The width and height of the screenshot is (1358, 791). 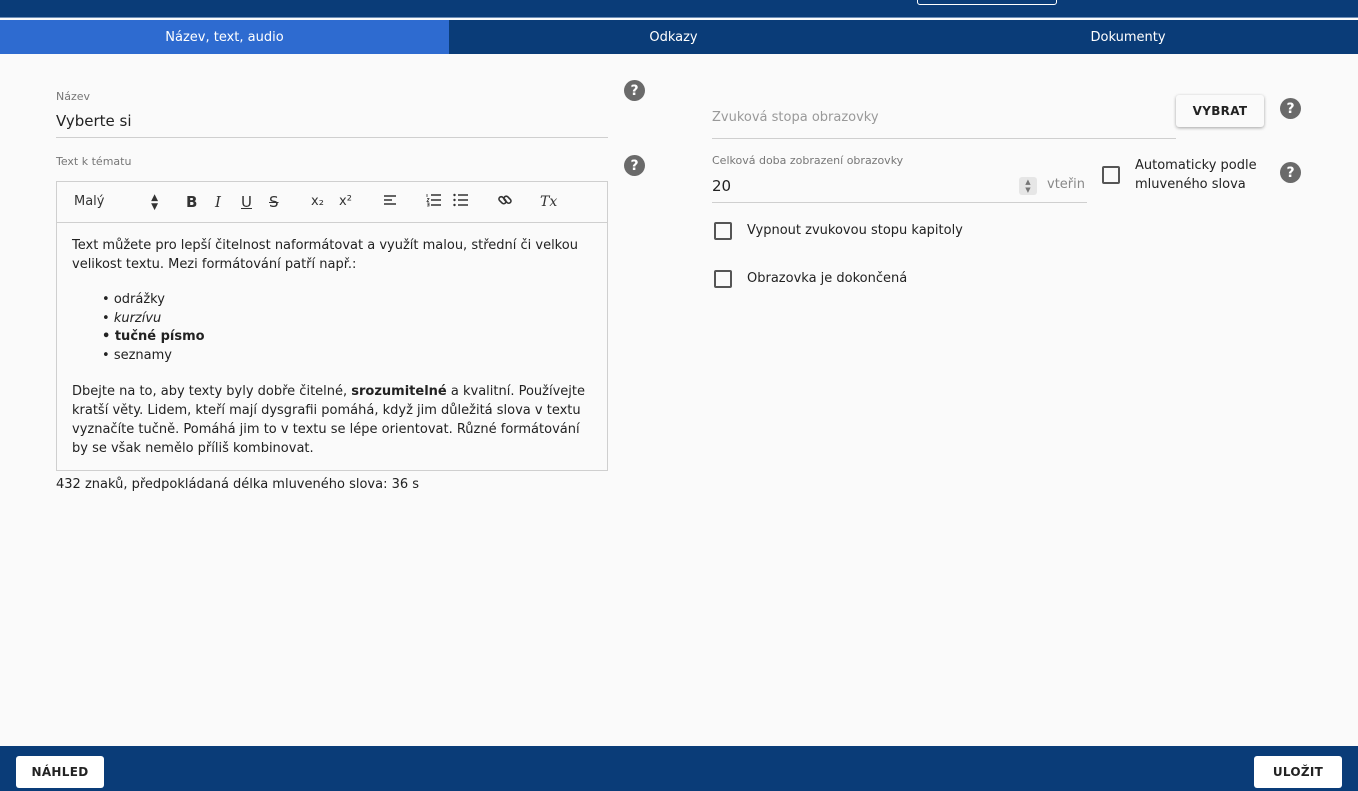 What do you see at coordinates (347, 319) in the screenshot?
I see `list-item: kurzívu` at bounding box center [347, 319].